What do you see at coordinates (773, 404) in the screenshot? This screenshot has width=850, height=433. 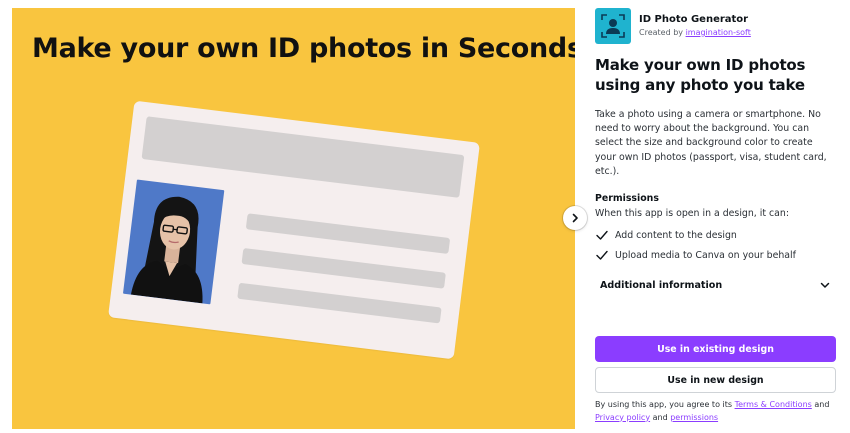 I see `terms-link: Terms & Conditions` at bounding box center [773, 404].